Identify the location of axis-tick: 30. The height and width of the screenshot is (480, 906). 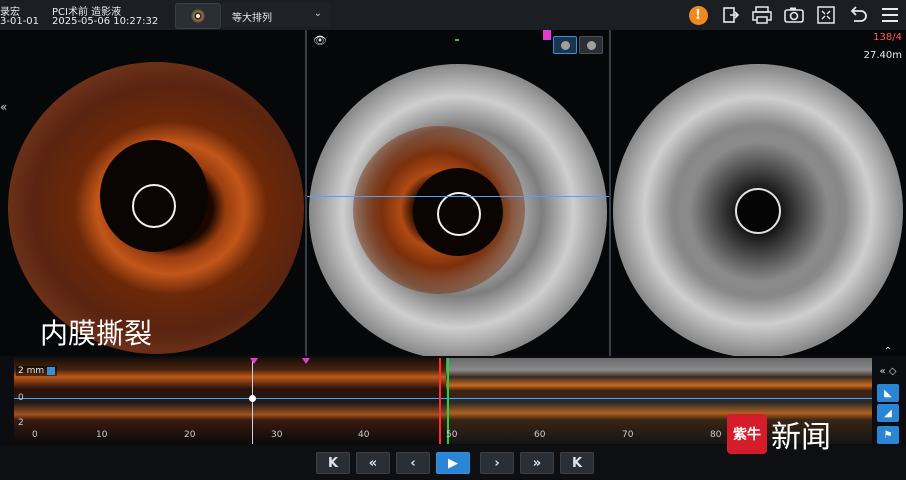
(277, 435).